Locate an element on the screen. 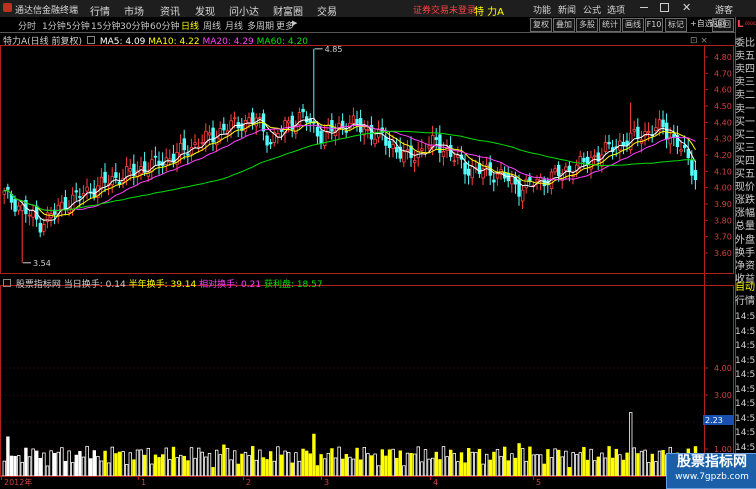 The height and width of the screenshot is (489, 756). period-60min: 60分钟 is located at coordinates (164, 25).